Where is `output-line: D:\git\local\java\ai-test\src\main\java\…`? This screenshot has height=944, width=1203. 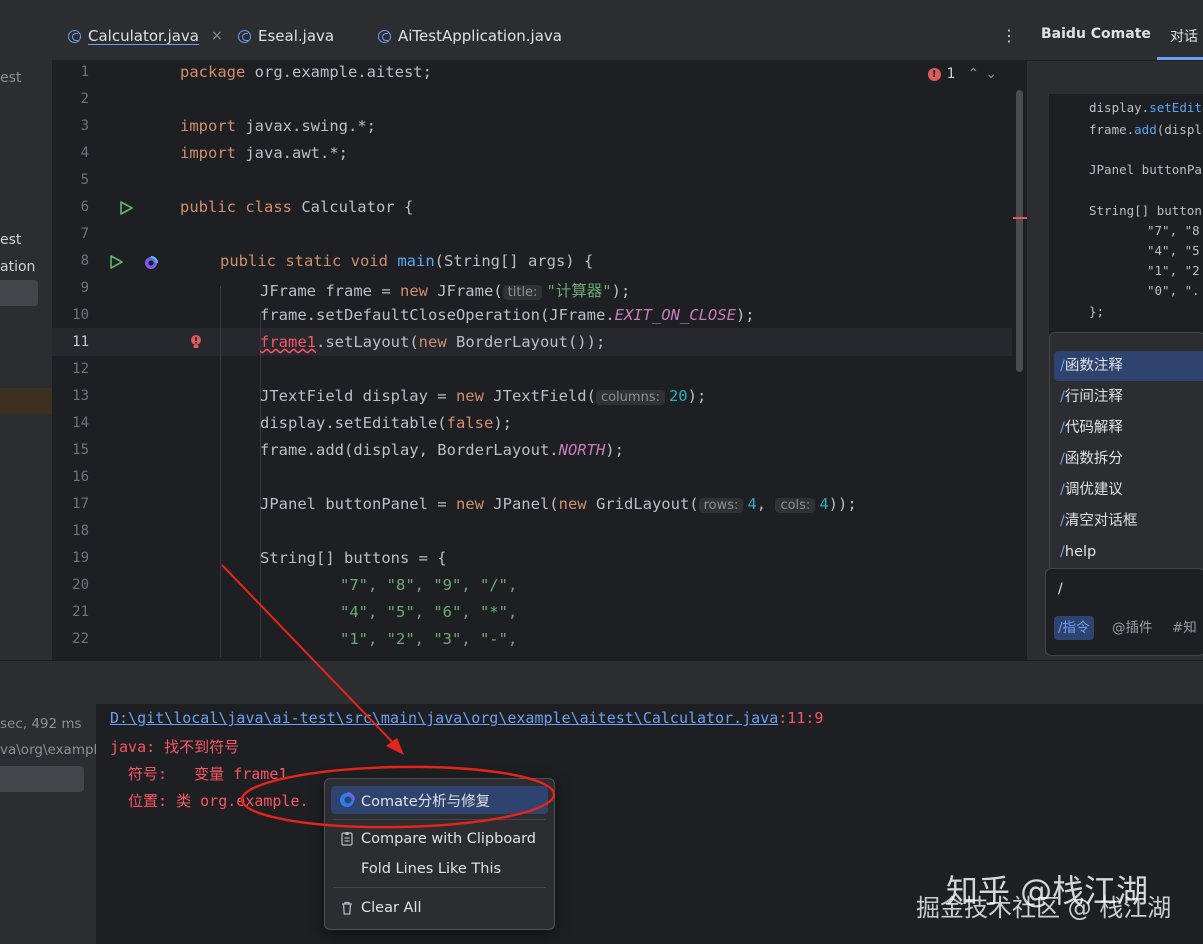
output-line: D:\git\local\java\ai-test\src\main\java\… is located at coordinates (466, 718).